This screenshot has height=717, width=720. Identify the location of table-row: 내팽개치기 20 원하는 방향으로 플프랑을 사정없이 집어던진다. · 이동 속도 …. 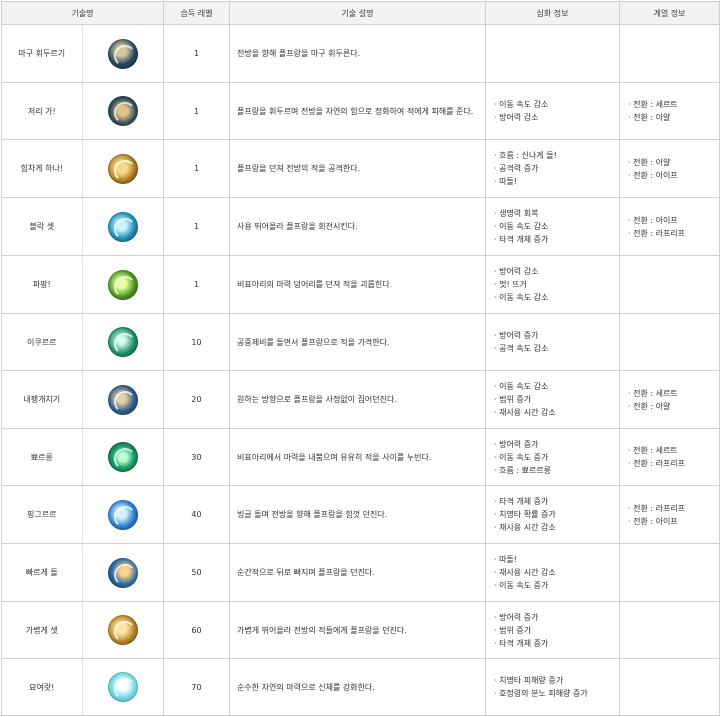
(360, 399).